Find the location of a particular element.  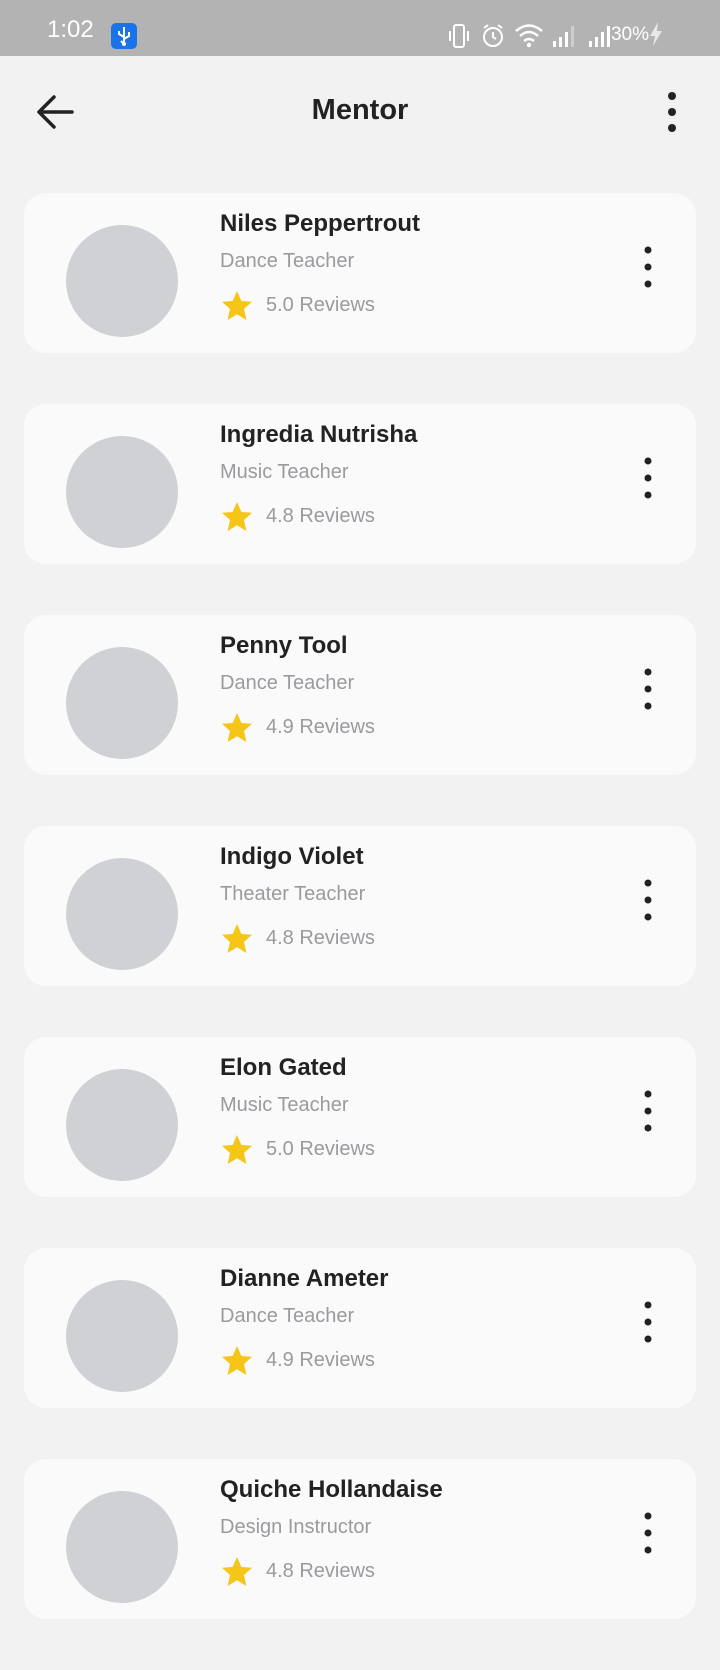

usb-icon is located at coordinates (124, 36).